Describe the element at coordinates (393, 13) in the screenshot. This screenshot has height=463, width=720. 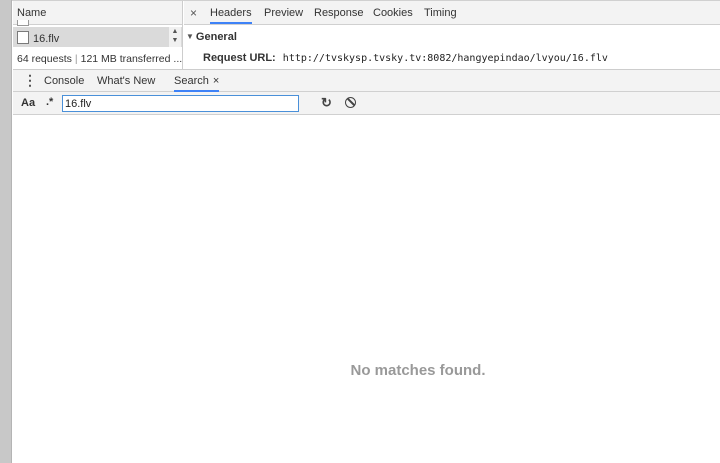
I see `tab-cookies: Cookies` at that location.